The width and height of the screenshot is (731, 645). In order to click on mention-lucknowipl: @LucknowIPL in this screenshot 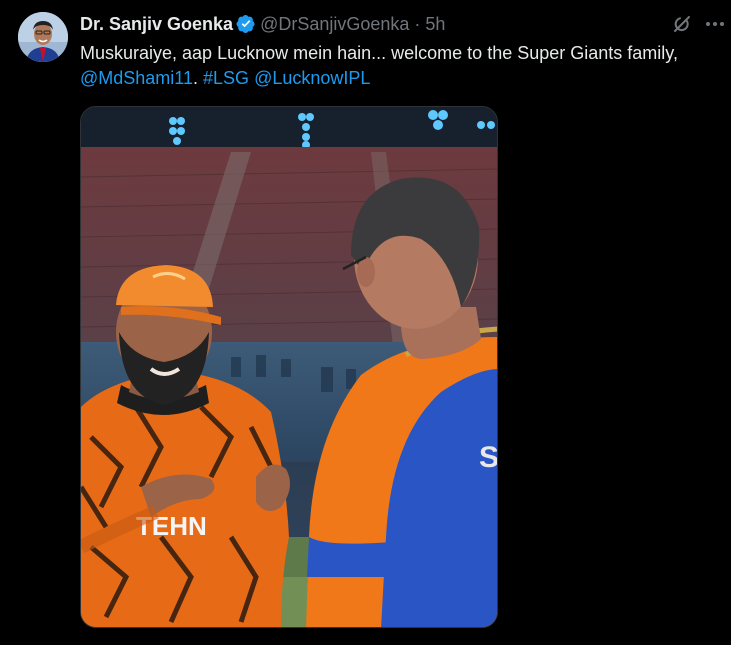, I will do `click(312, 78)`.